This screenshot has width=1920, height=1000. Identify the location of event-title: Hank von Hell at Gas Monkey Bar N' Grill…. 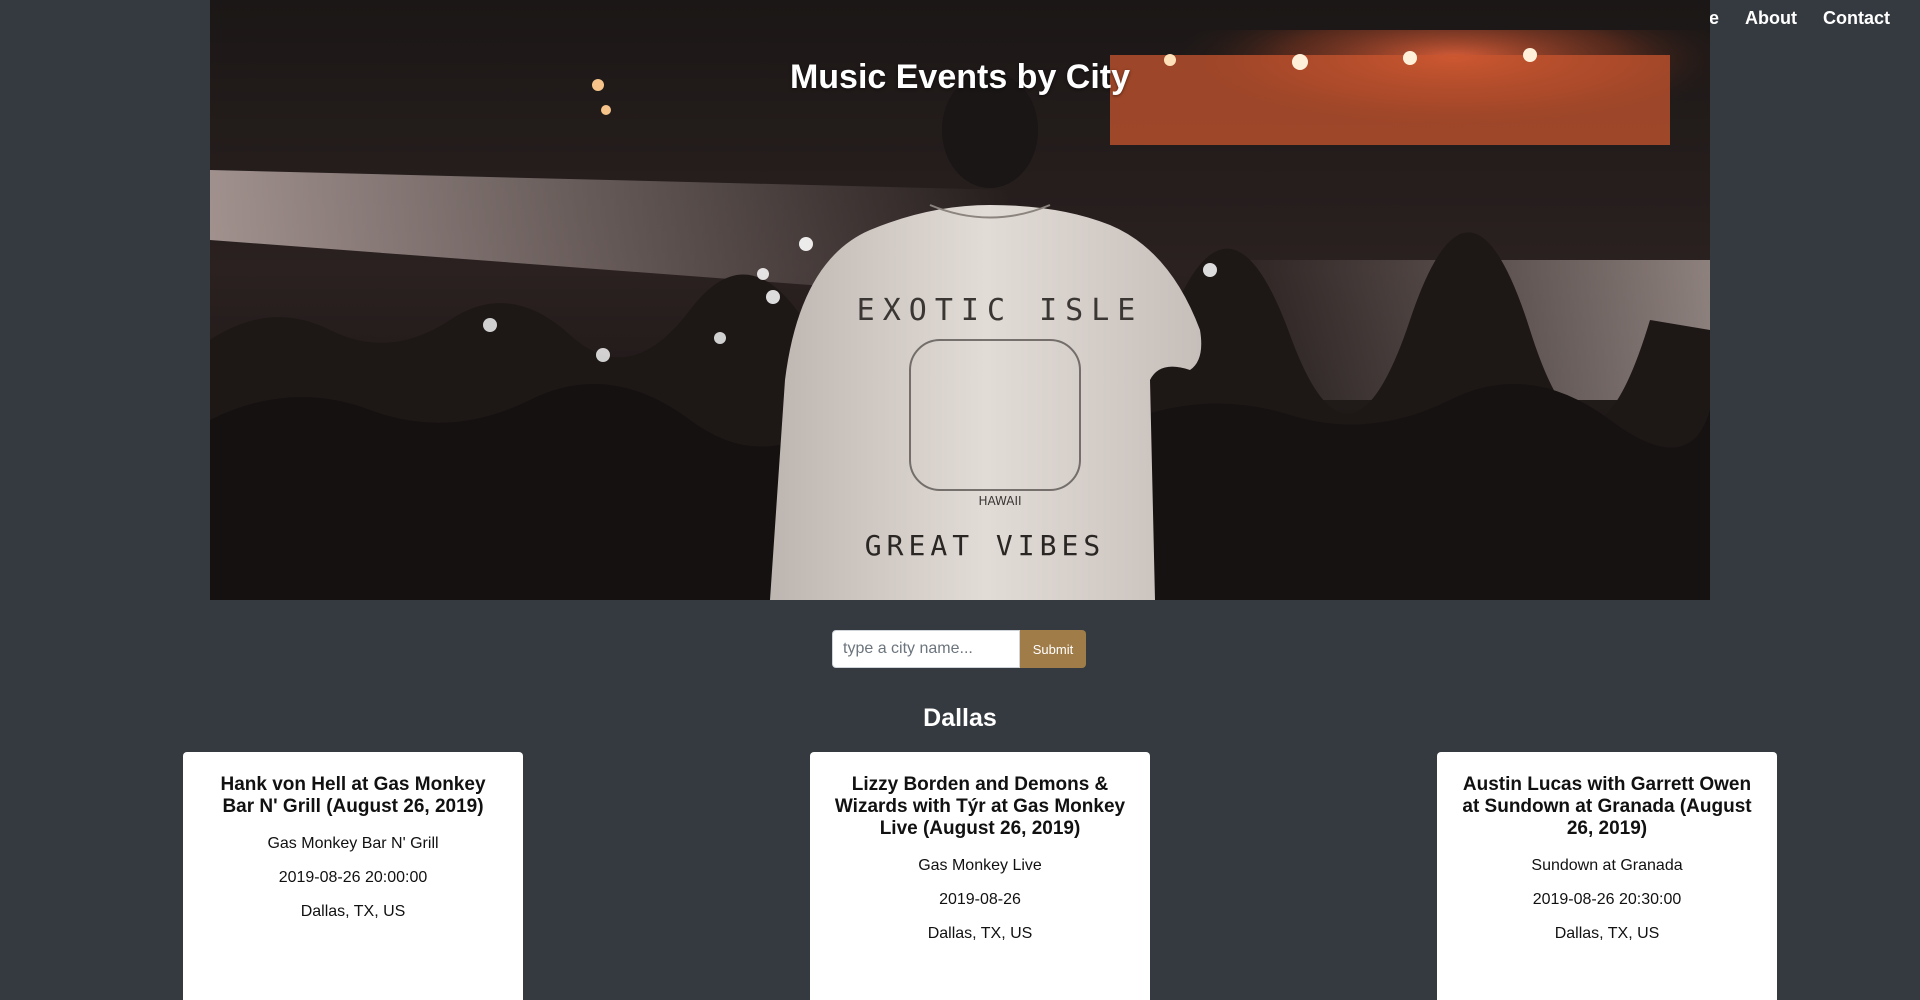
(353, 795).